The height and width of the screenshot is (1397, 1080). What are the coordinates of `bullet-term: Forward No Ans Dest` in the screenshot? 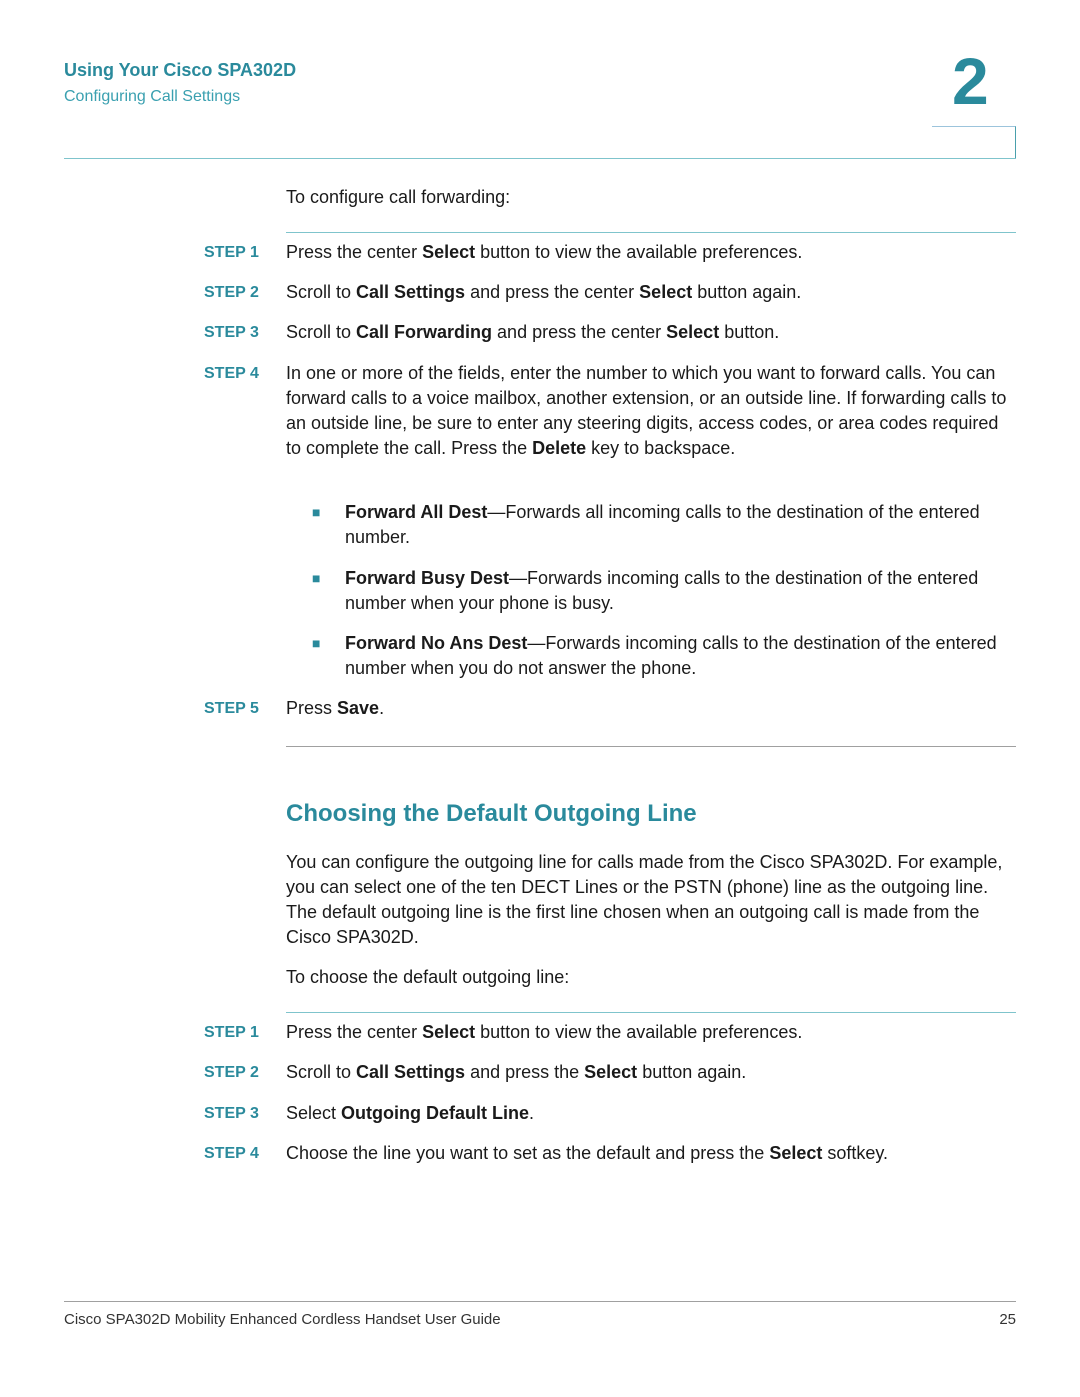 It's located at (436, 643).